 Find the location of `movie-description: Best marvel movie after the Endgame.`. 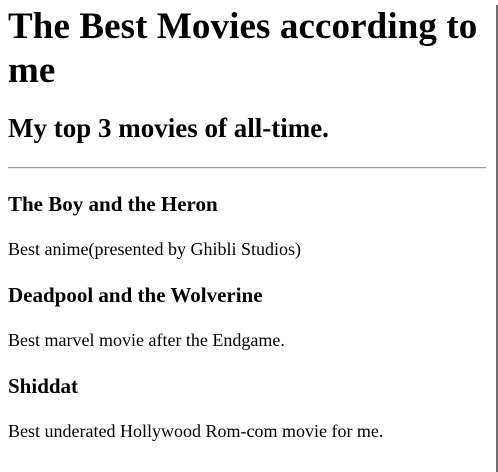

movie-description: Best marvel movie after the Endgame. is located at coordinates (146, 340).